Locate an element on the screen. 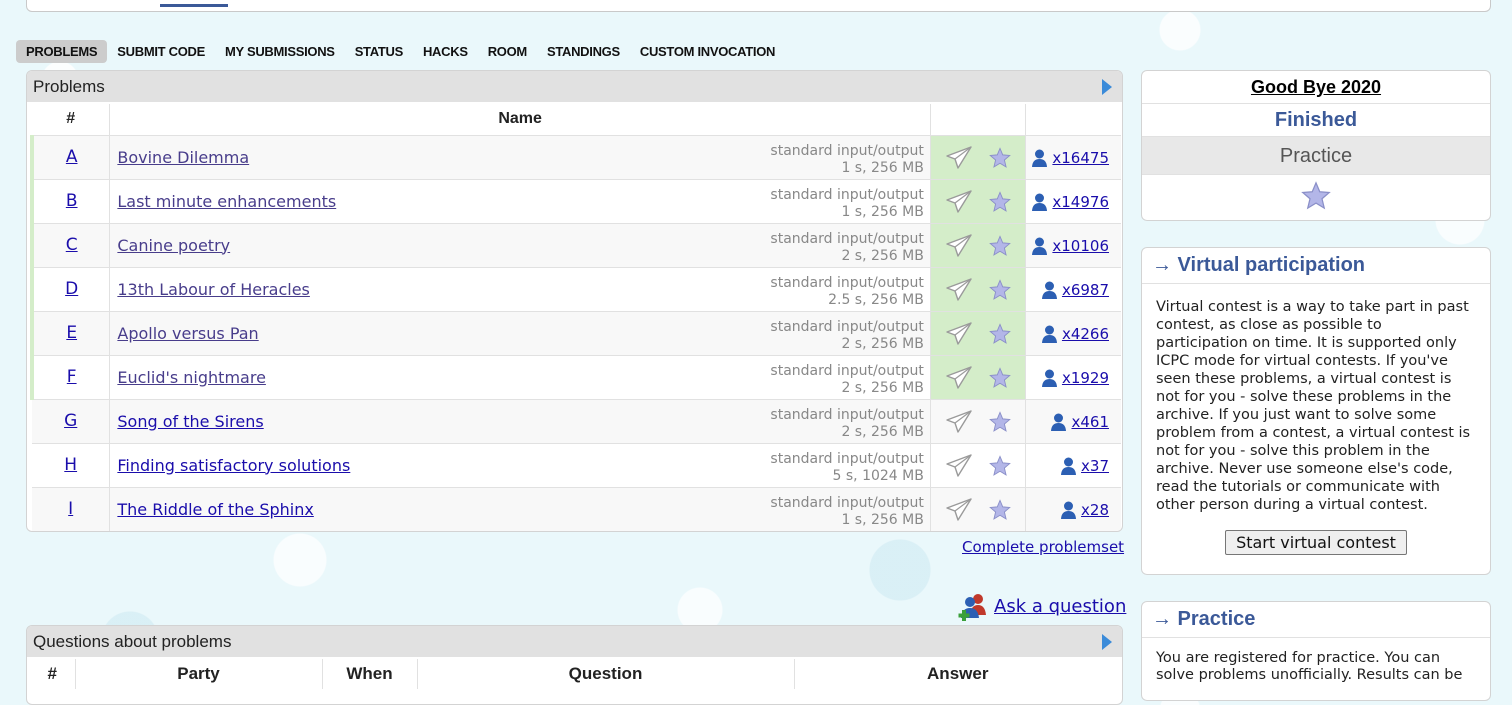 This screenshot has height=705, width=1512. problem-index-link: A is located at coordinates (72, 157).